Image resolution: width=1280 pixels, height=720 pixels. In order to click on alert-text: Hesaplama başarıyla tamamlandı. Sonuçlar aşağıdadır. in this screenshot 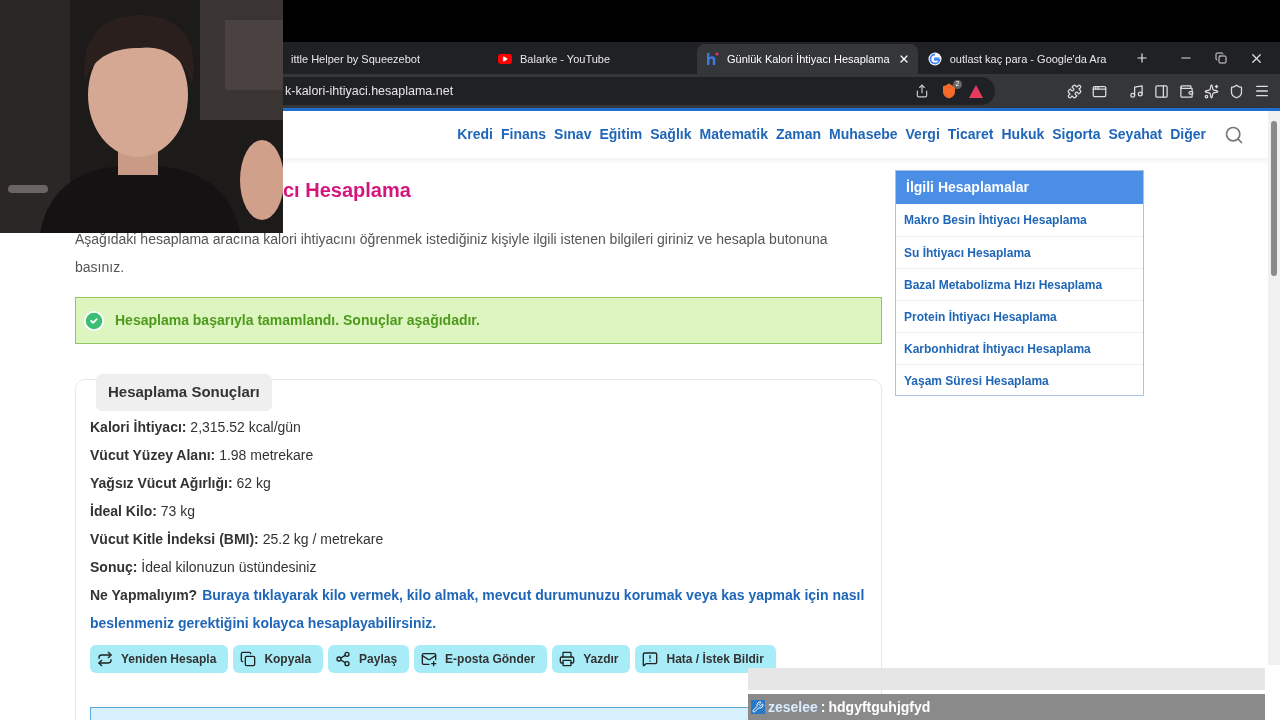, I will do `click(297, 320)`.